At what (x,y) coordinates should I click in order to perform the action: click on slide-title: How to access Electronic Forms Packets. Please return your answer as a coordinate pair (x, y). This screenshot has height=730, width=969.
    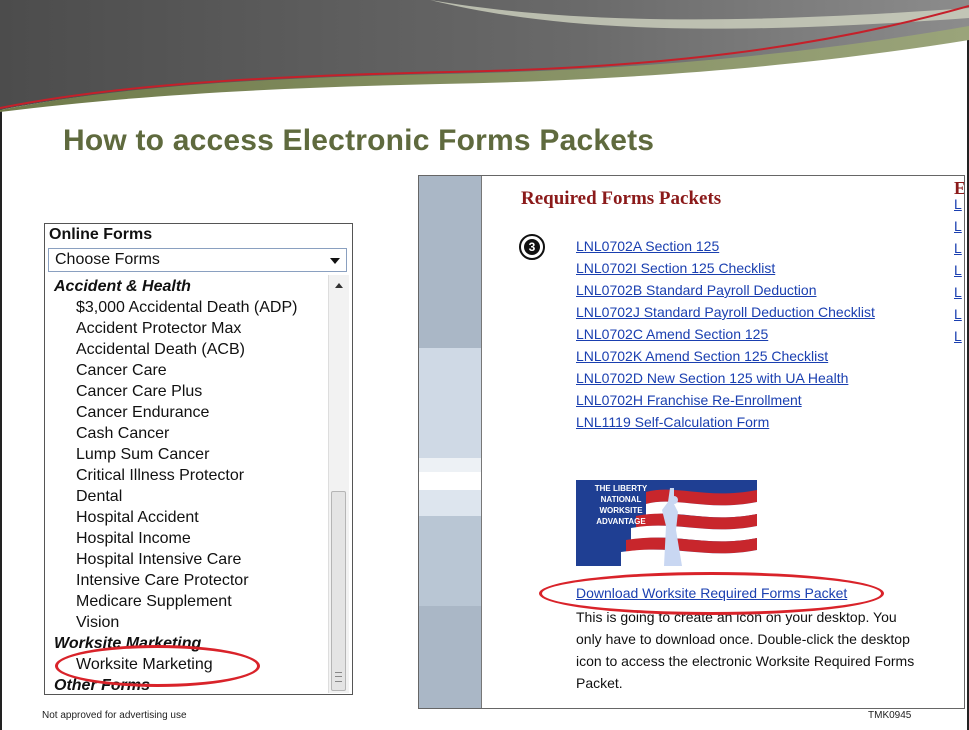
    Looking at the image, I should click on (359, 140).